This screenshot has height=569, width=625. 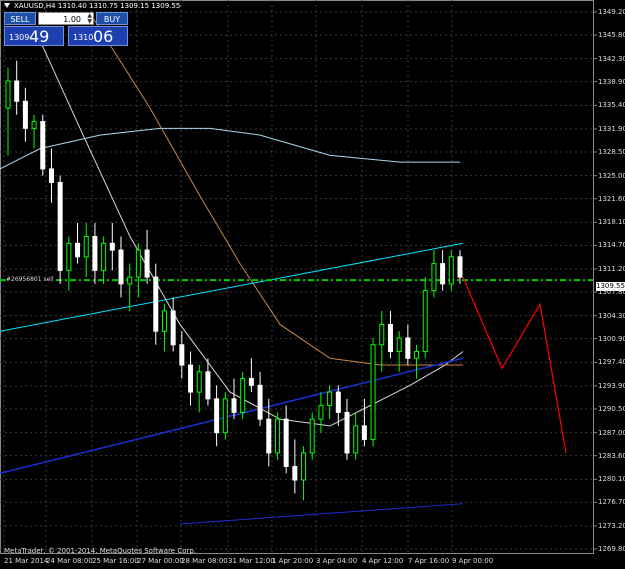 What do you see at coordinates (611, 455) in the screenshot?
I see `y-tick-label: 1283.60` at bounding box center [611, 455].